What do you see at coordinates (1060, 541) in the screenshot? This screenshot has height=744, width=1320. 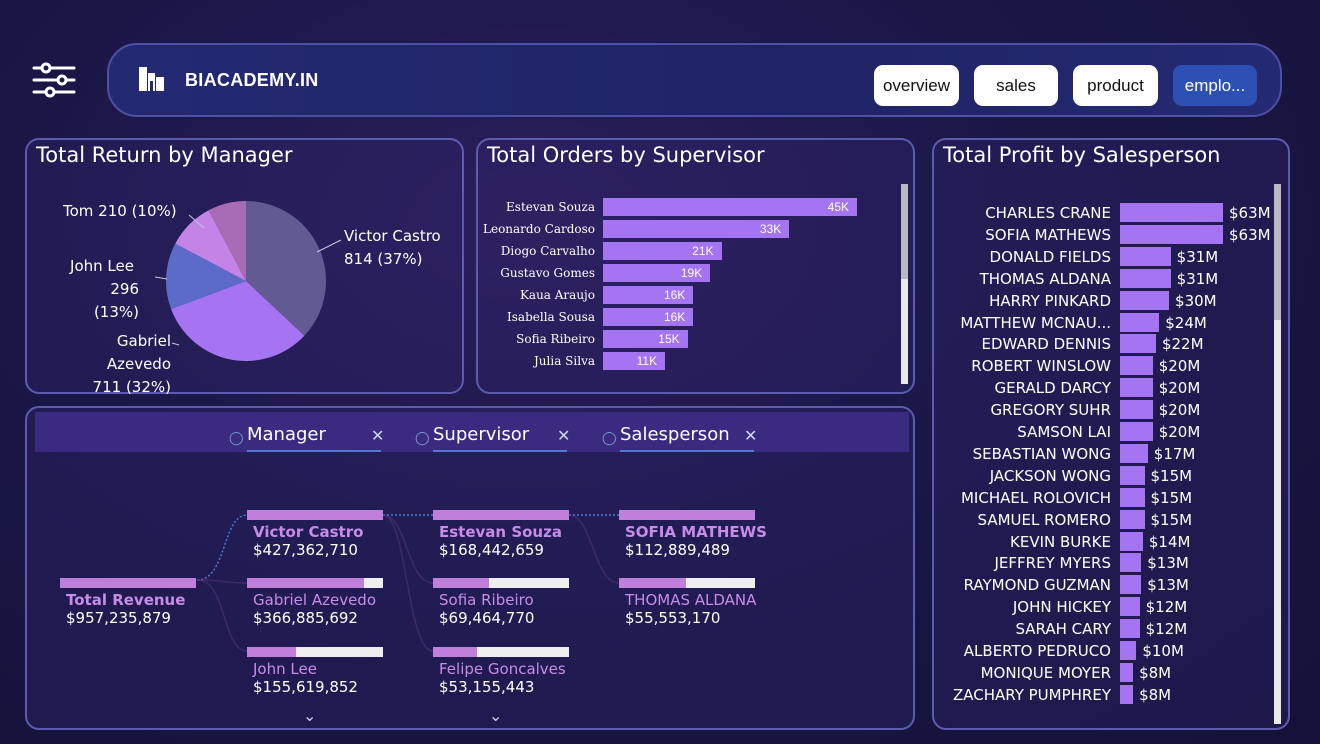 I see `bar-label: KEVIN BURKE` at bounding box center [1060, 541].